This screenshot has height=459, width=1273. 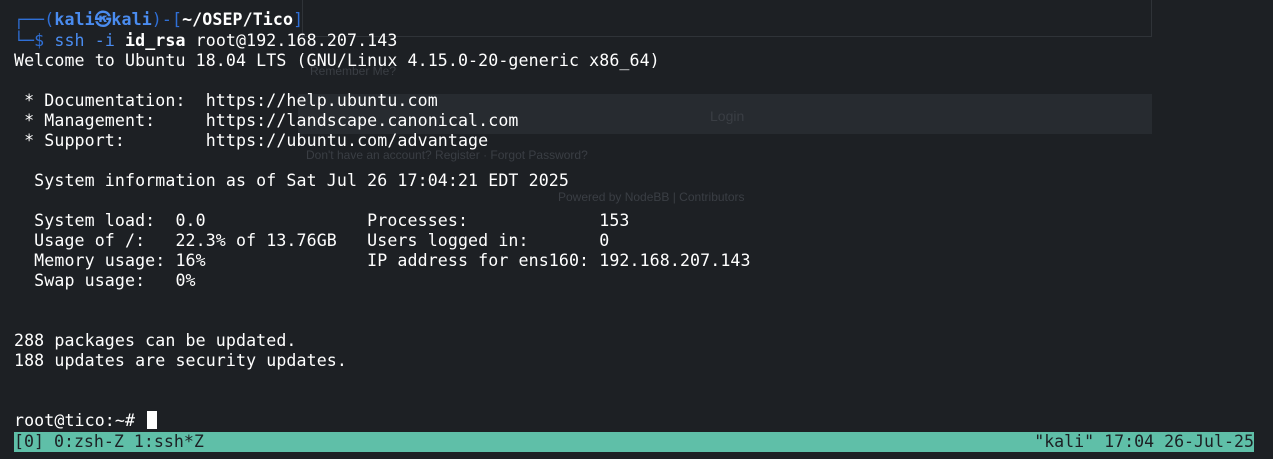 What do you see at coordinates (298, 19) in the screenshot?
I see `prompt-close: ]` at bounding box center [298, 19].